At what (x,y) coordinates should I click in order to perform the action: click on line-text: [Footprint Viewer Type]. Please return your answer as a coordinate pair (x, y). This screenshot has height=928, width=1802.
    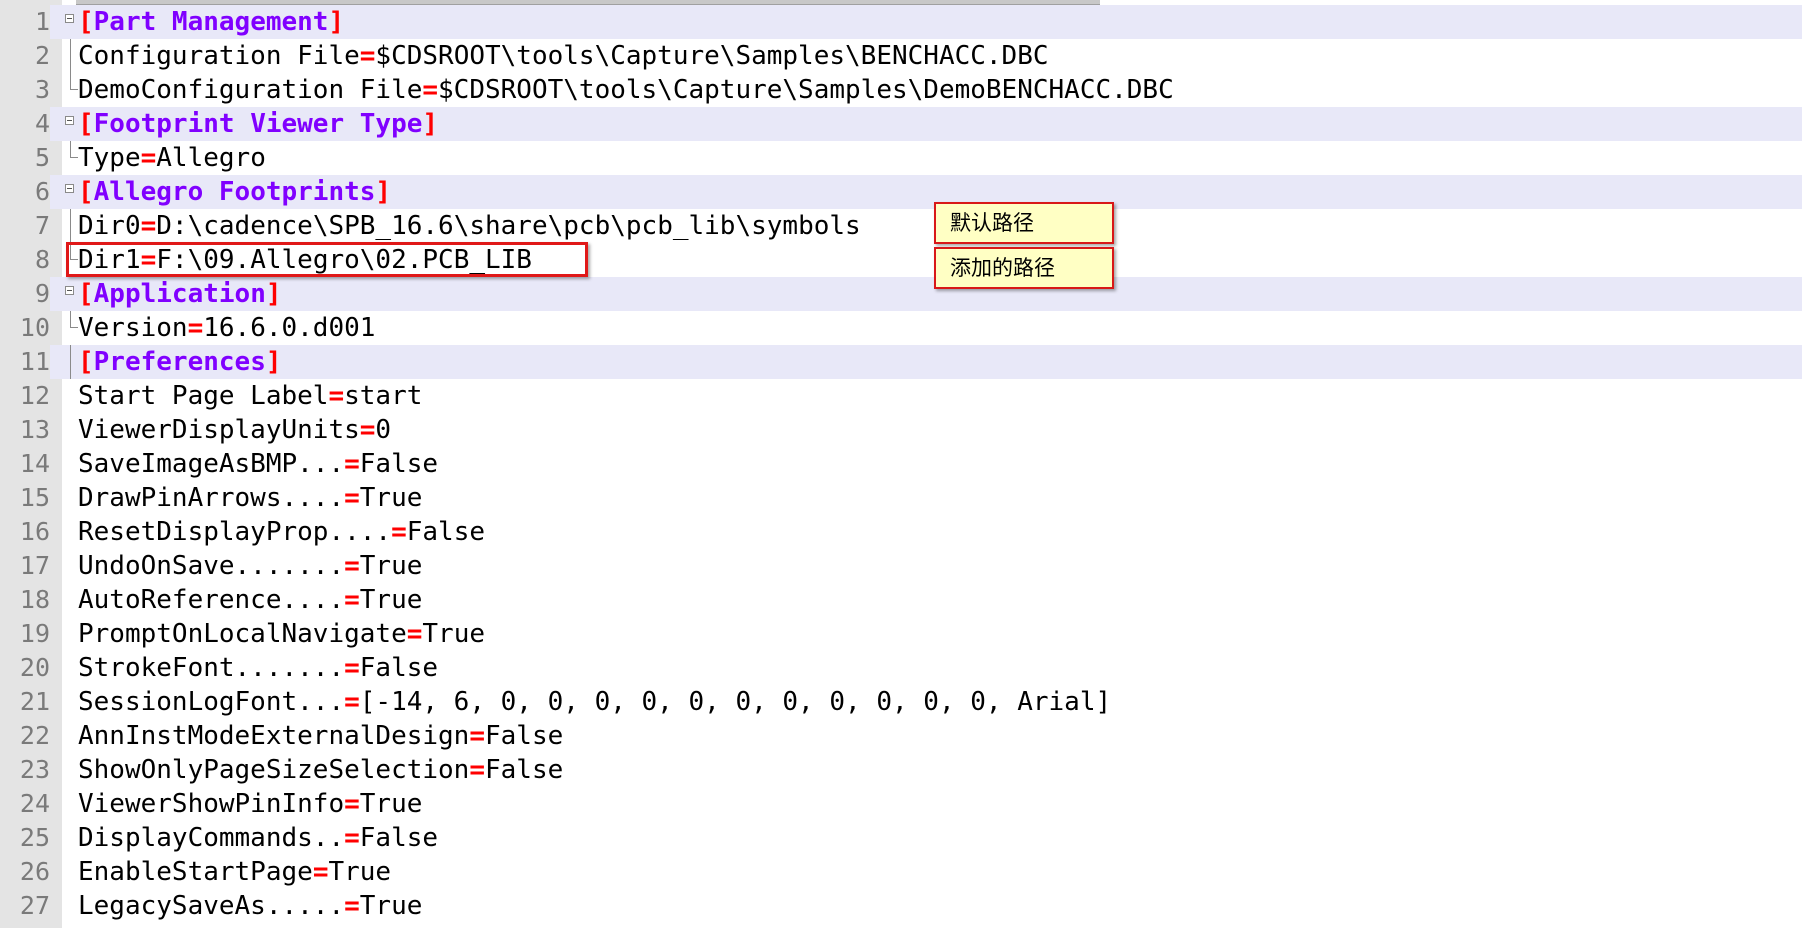
    Looking at the image, I should click on (258, 124).